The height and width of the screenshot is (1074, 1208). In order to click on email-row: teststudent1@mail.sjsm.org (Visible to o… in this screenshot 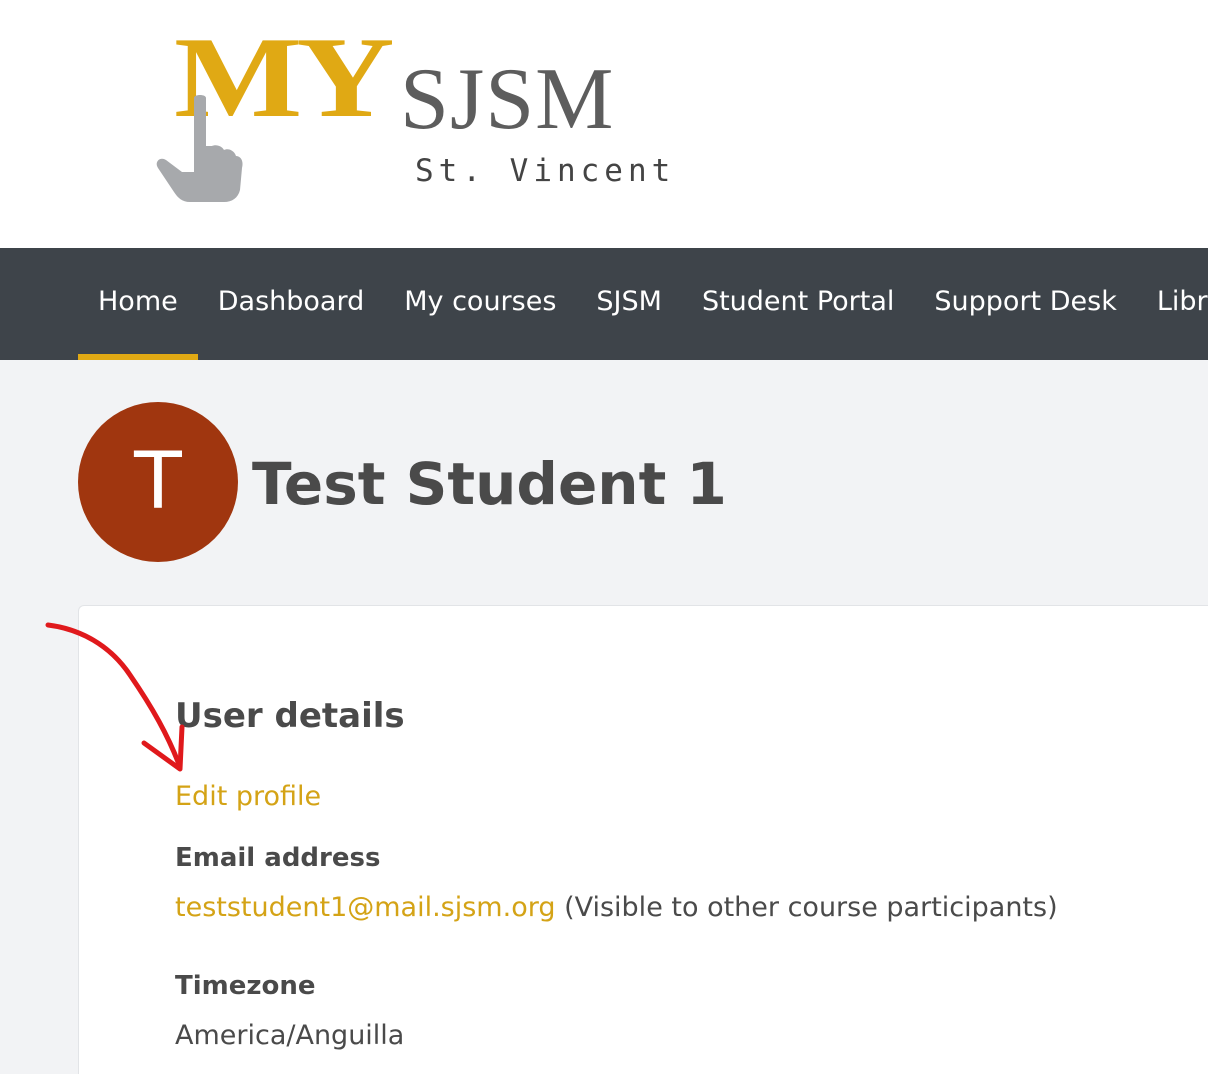, I will do `click(616, 908)`.